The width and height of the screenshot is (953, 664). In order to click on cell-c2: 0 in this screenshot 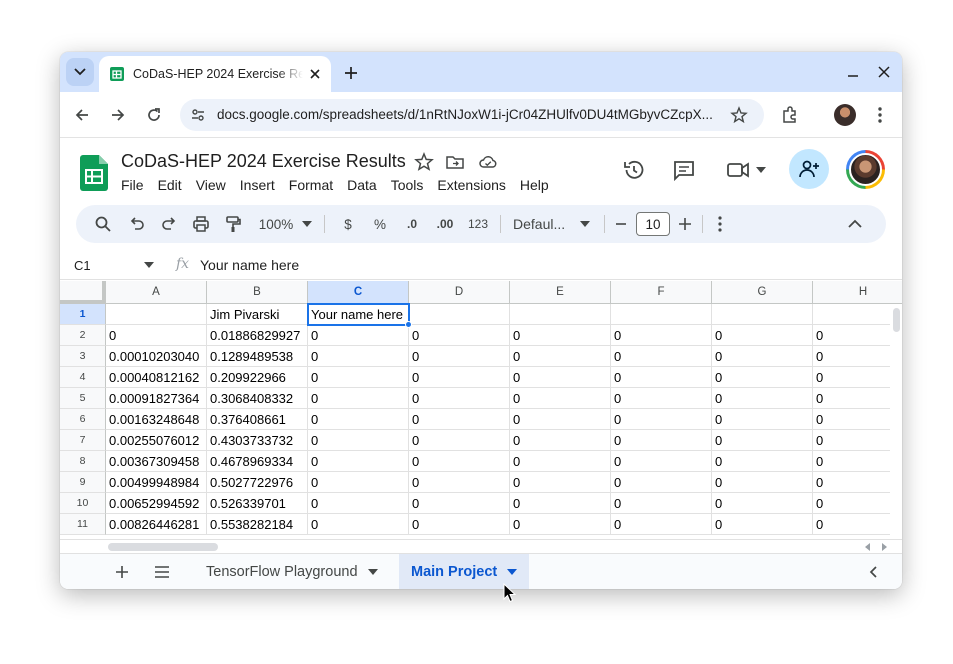, I will do `click(358, 335)`.